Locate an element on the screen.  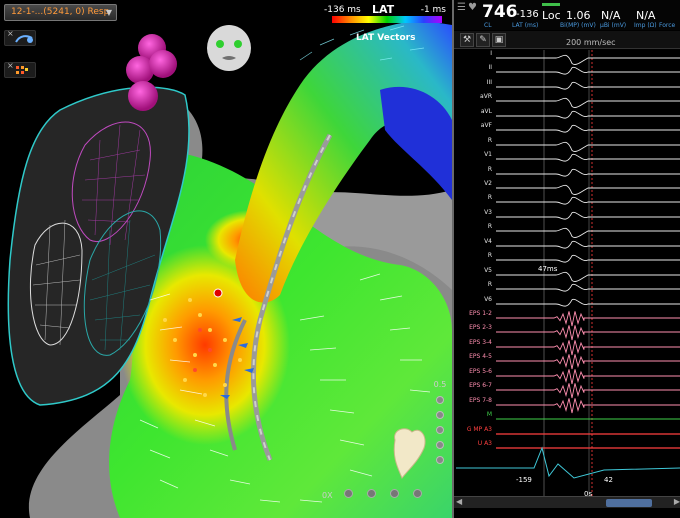
trace-label: V5 is located at coordinates (488, 270).